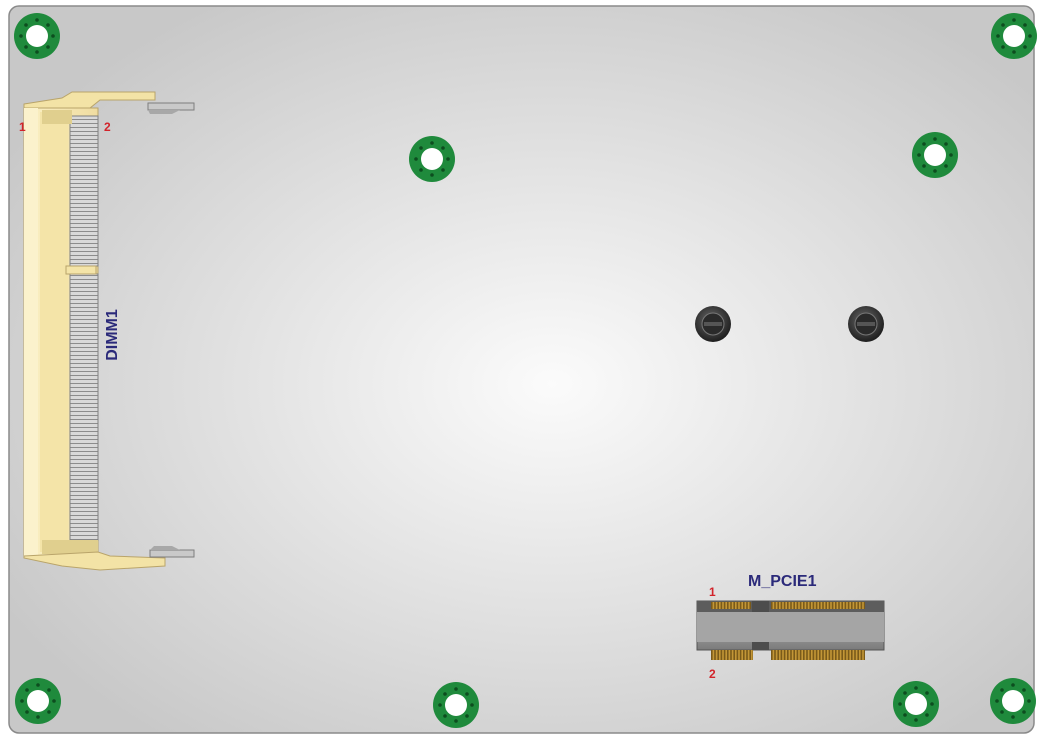 This screenshot has height=736, width=1037. I want to click on m-pcie1-slot, so click(790, 630).